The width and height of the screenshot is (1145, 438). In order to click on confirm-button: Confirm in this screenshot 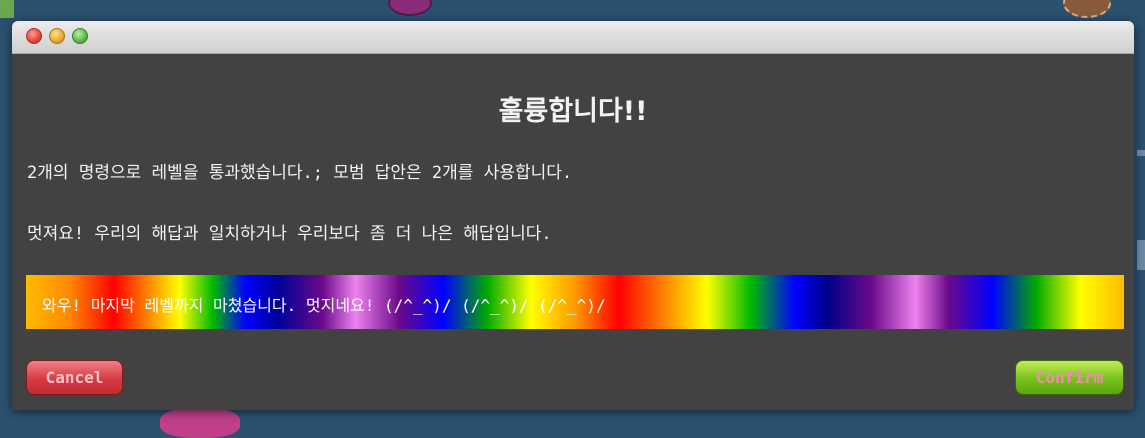, I will do `click(1069, 377)`.